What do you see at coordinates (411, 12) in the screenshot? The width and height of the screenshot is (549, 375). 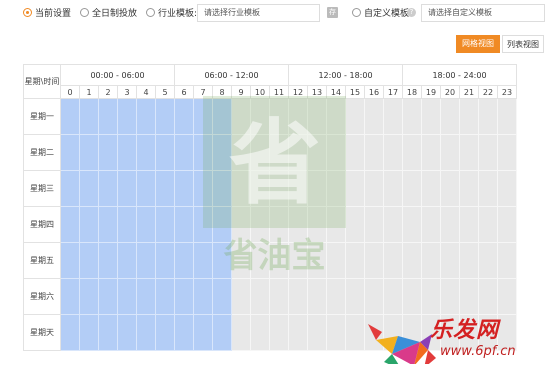 I see `help-icon: ?` at bounding box center [411, 12].